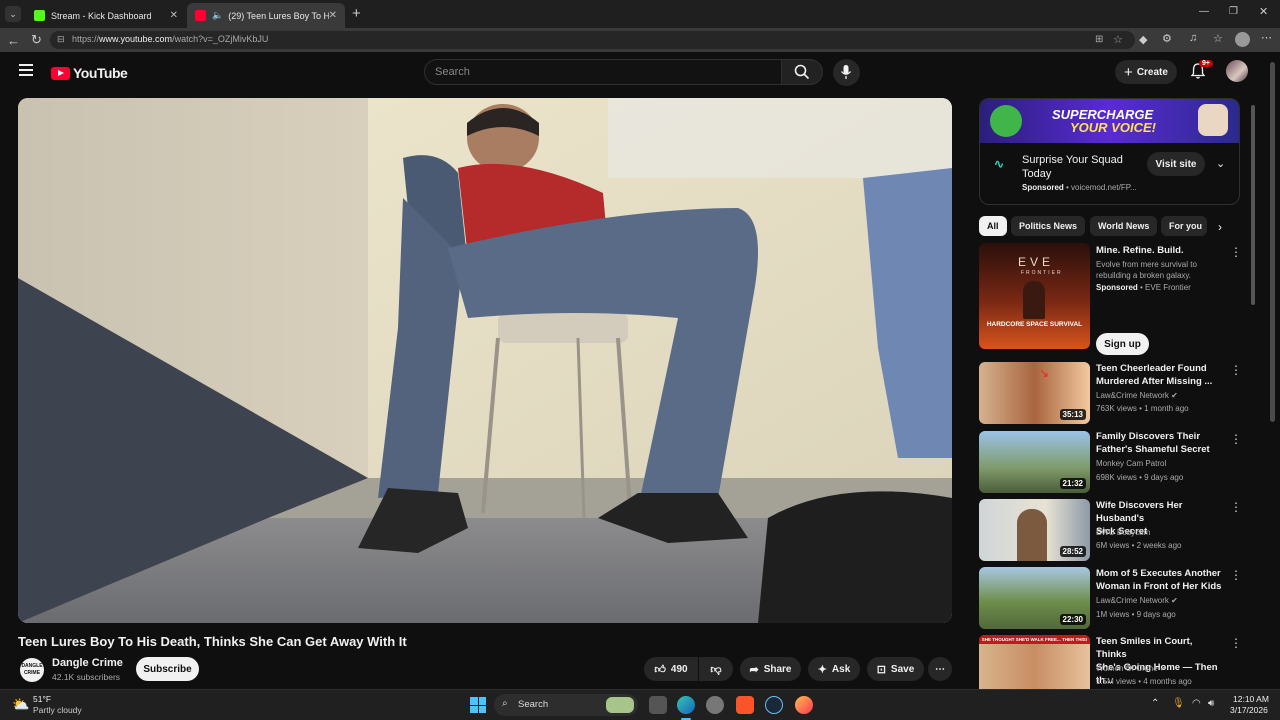 This screenshot has height=720, width=1280. I want to click on notifications-button: 9+, so click(1201, 71).